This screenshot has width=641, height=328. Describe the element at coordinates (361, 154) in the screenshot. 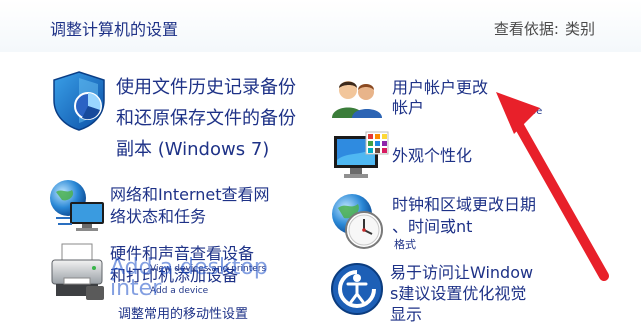

I see `monitor-palette-icon` at that location.